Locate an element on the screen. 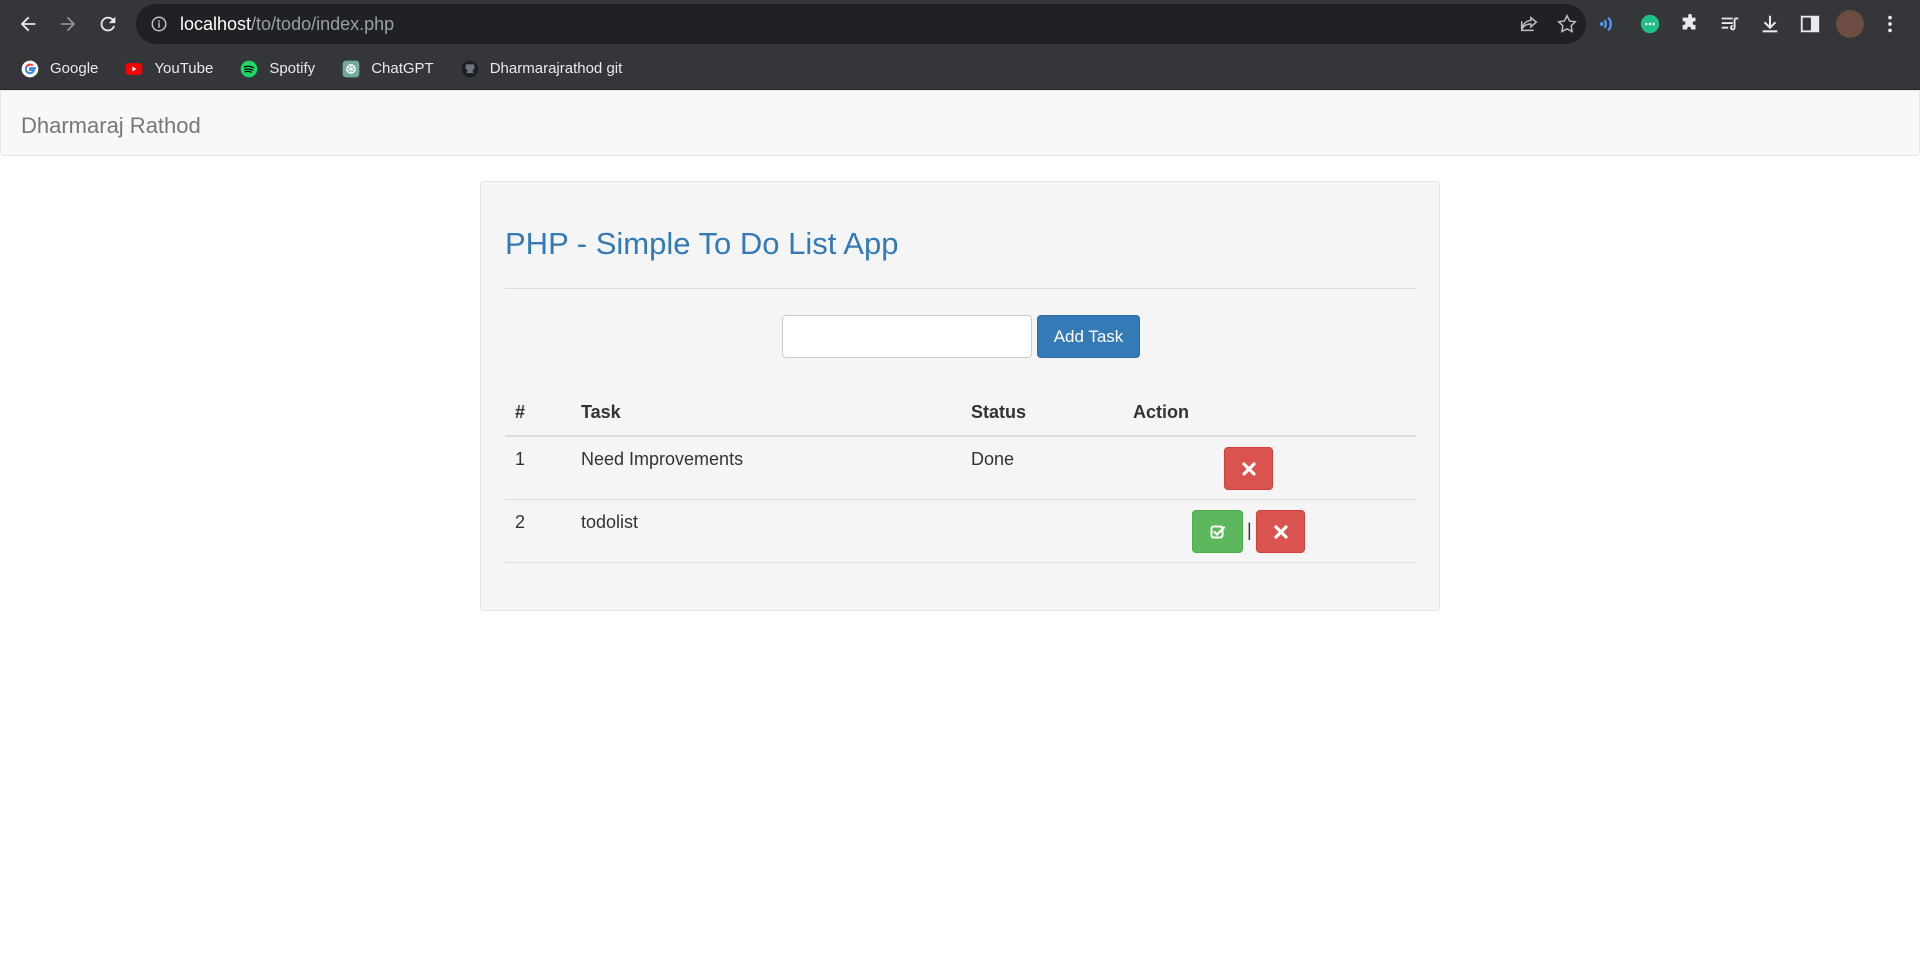 This screenshot has width=1920, height=972. bookmark-youtube: YouTube is located at coordinates (168, 69).